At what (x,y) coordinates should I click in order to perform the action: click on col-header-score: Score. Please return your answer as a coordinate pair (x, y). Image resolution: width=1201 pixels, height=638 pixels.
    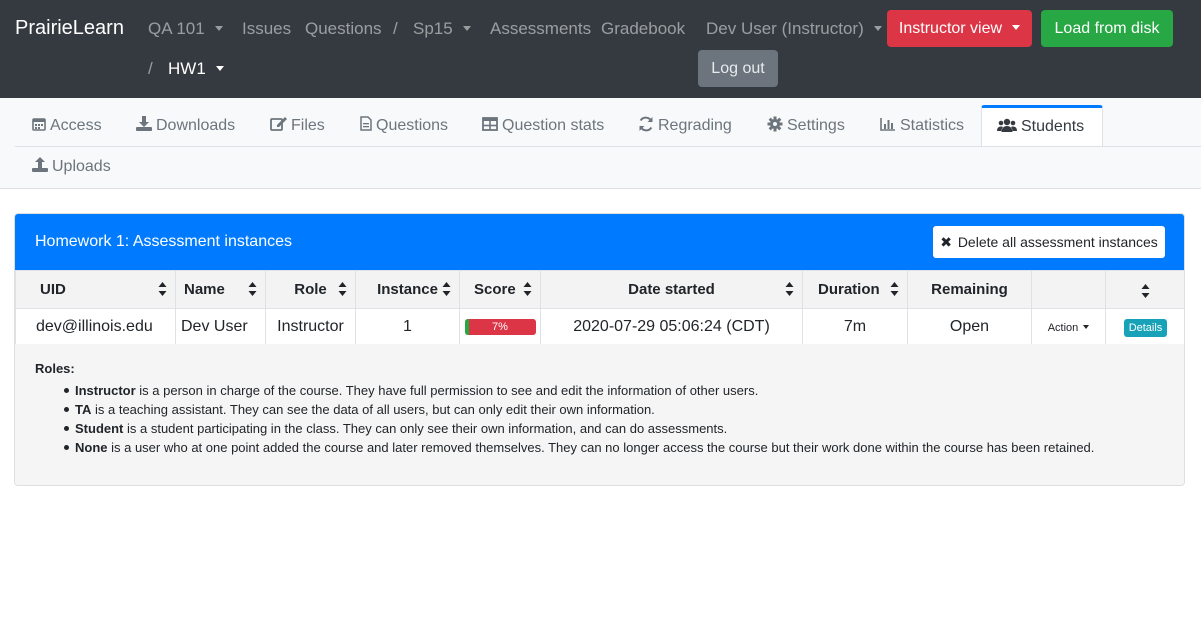
    Looking at the image, I should click on (500, 289).